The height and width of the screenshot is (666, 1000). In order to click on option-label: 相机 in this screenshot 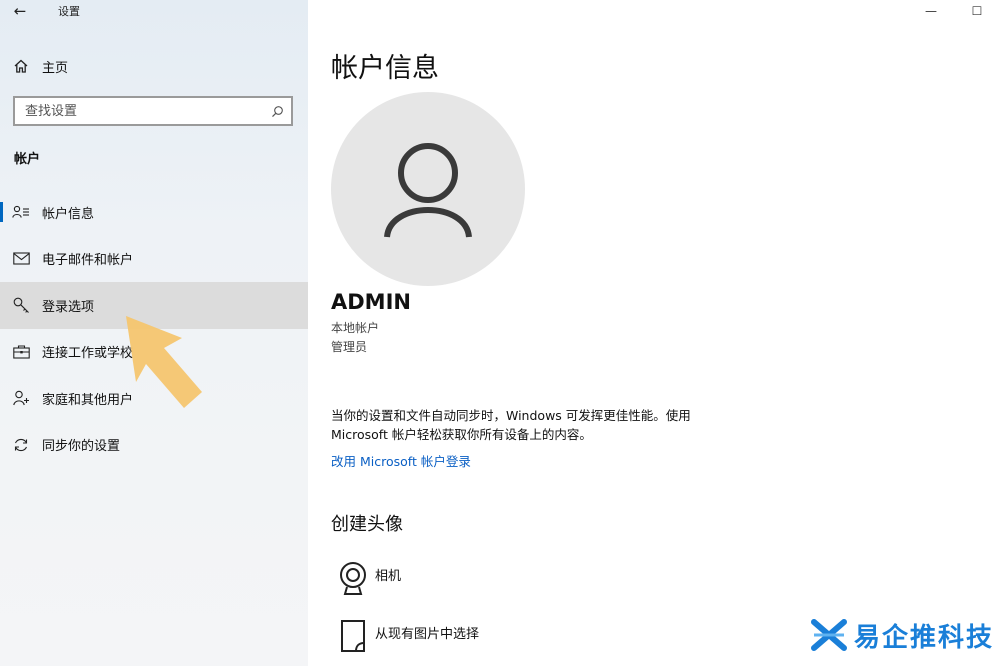, I will do `click(388, 576)`.